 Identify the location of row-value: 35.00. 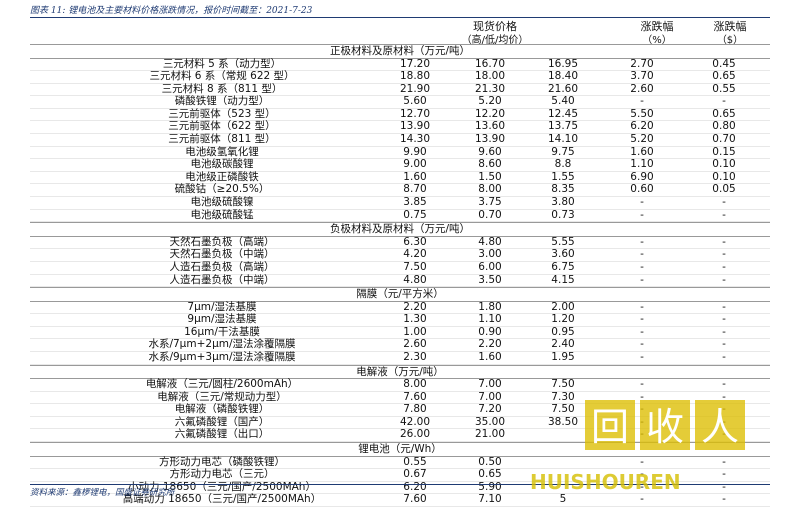
(490, 421).